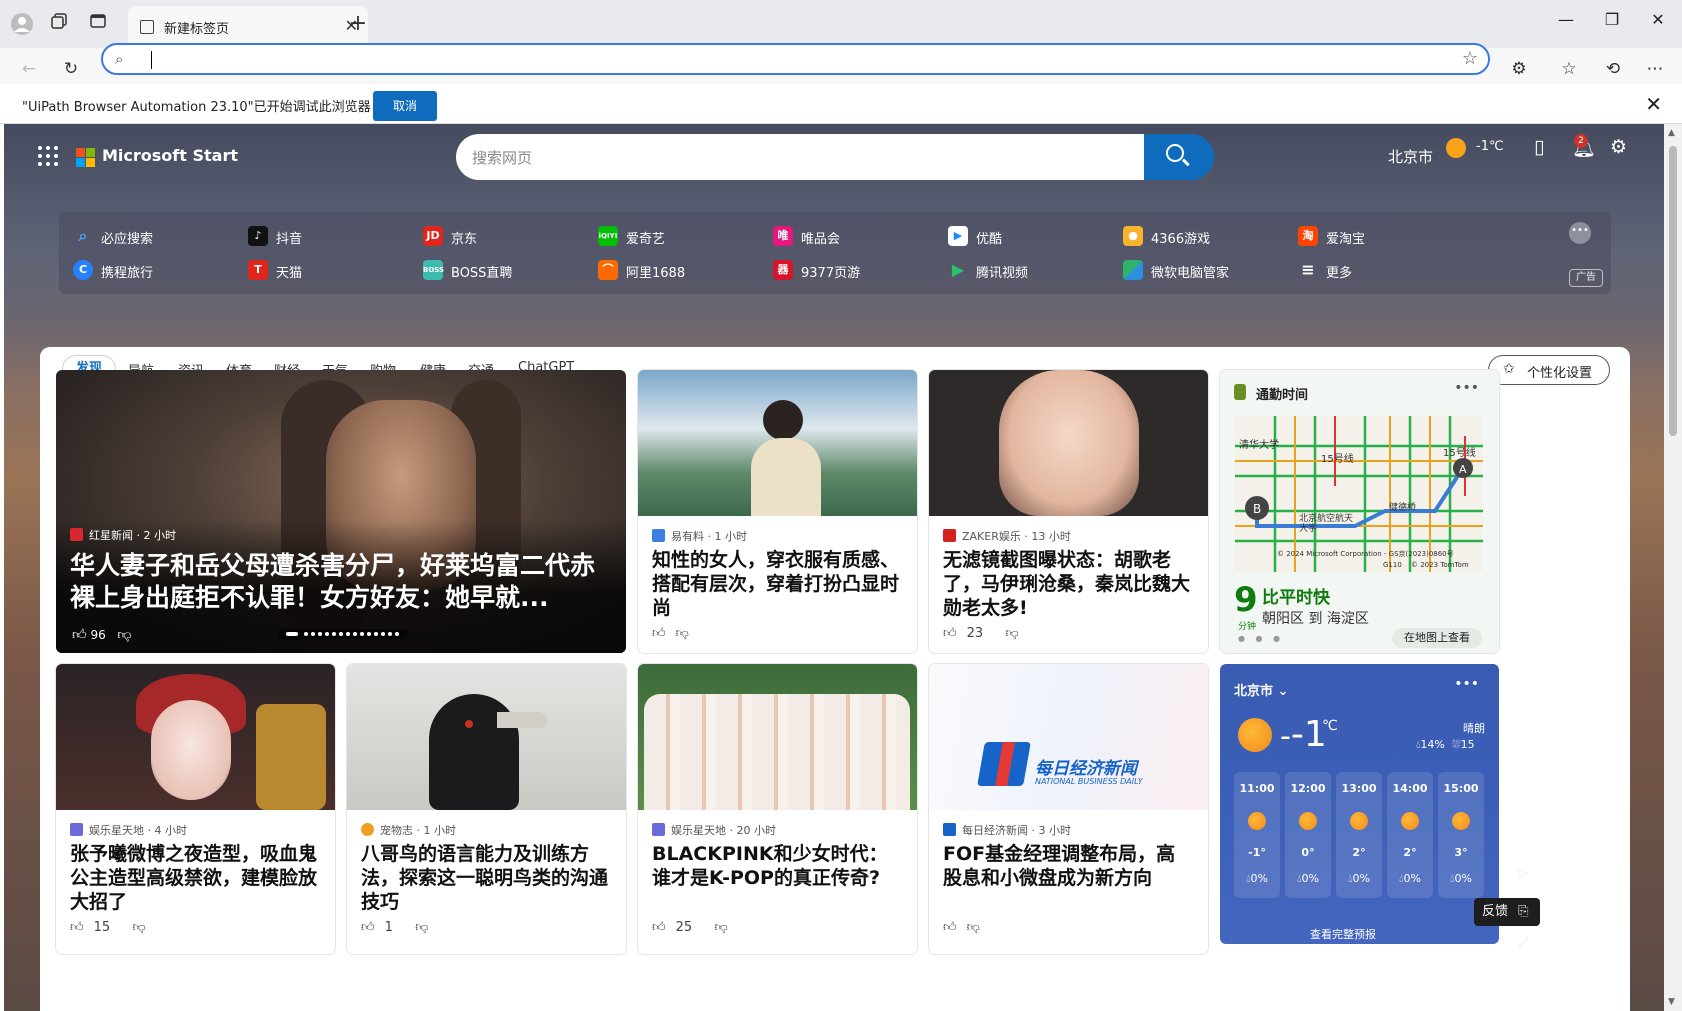 The height and width of the screenshot is (1011, 1682). What do you see at coordinates (1255, 735) in the screenshot?
I see `sunny-icon` at bounding box center [1255, 735].